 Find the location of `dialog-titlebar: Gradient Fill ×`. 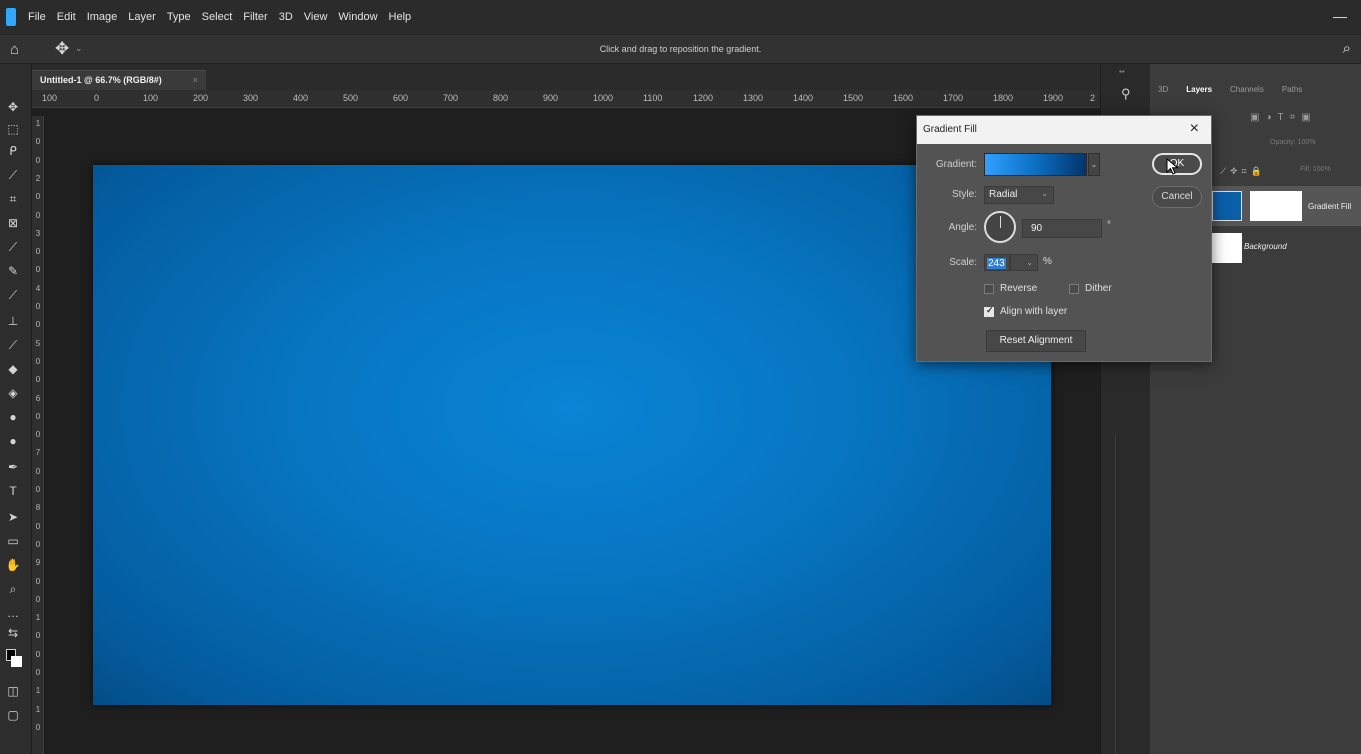

dialog-titlebar: Gradient Fill × is located at coordinates (1064, 130).